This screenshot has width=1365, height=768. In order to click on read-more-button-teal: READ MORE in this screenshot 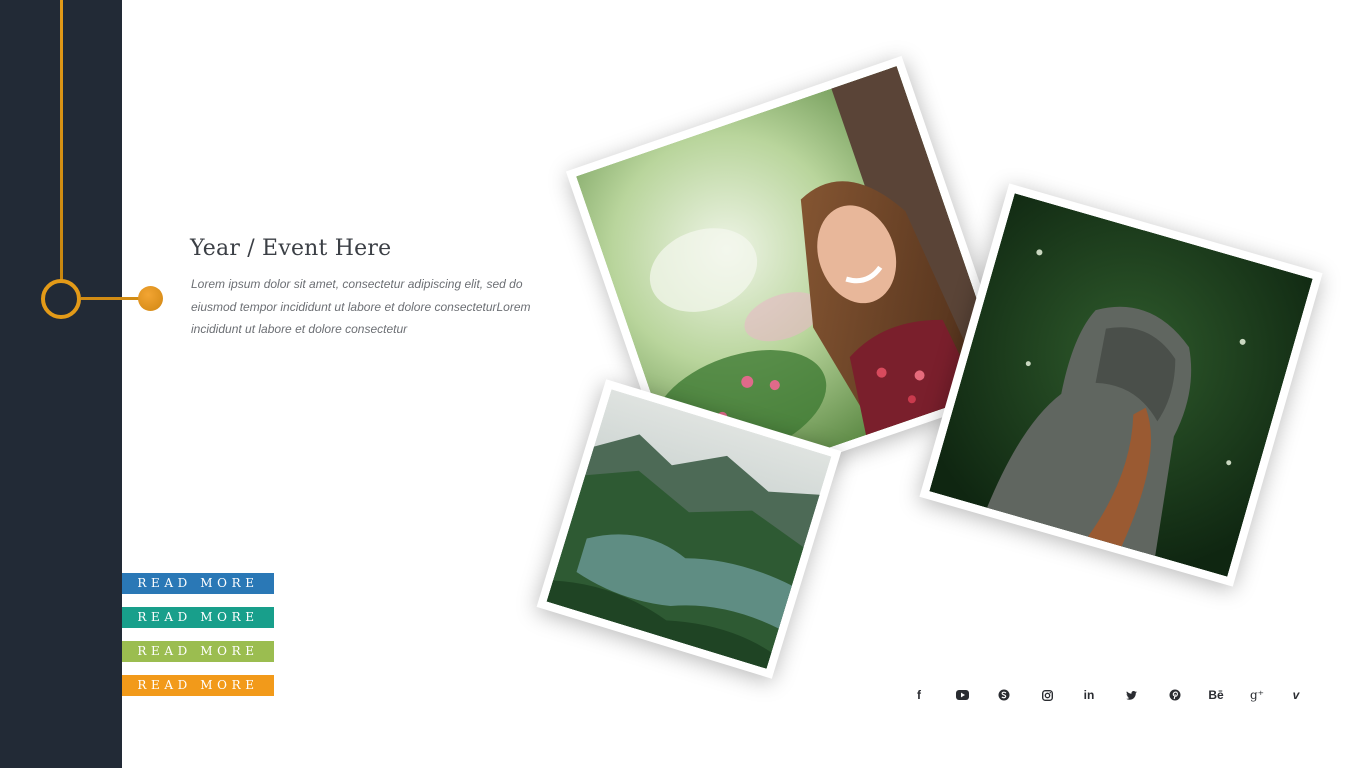, I will do `click(198, 617)`.